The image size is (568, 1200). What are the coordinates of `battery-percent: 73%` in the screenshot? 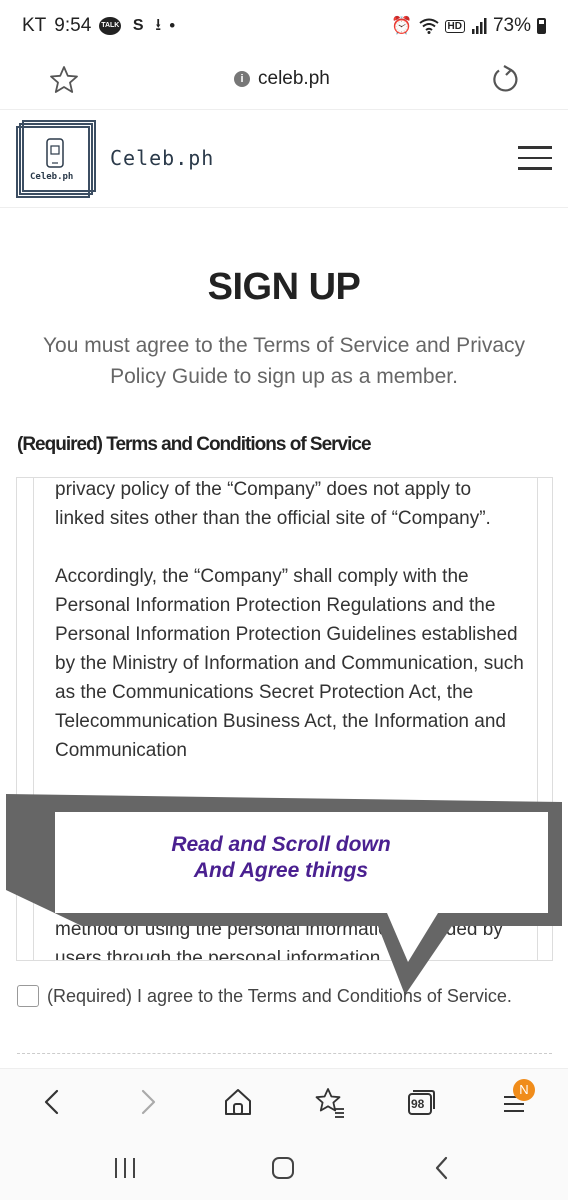 It's located at (511, 25).